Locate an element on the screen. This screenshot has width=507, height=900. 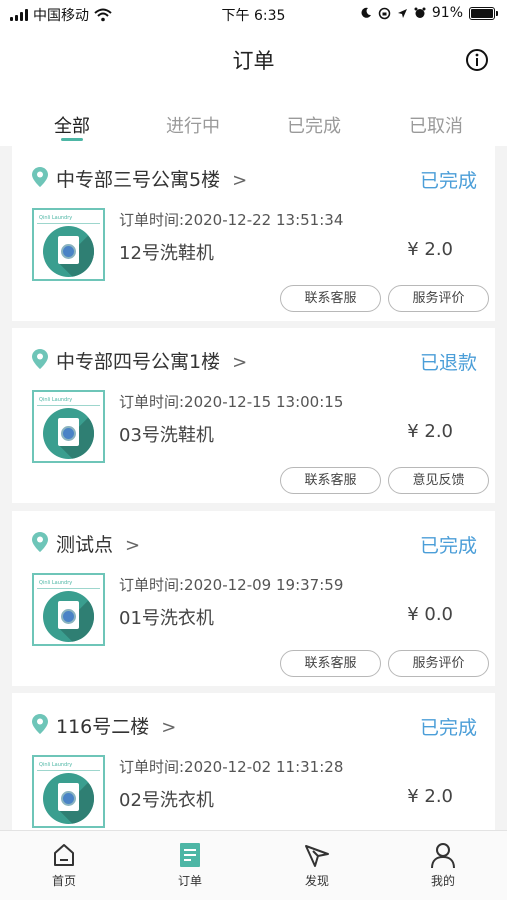
order-price: ¥ 0.0 is located at coordinates (430, 614).